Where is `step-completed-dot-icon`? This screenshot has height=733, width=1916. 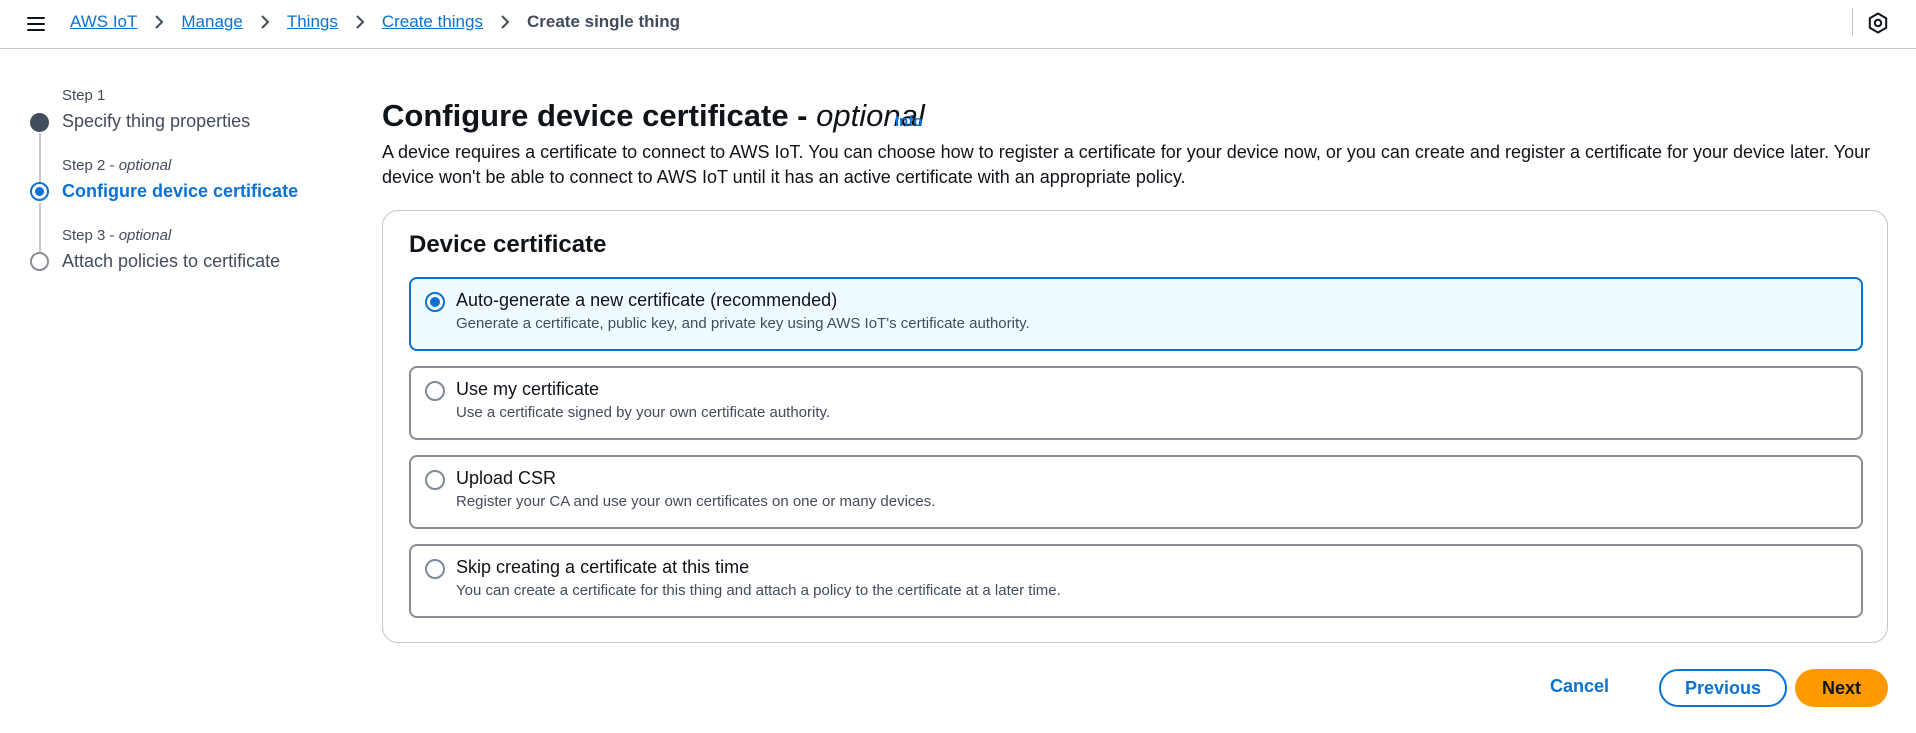 step-completed-dot-icon is located at coordinates (39, 122).